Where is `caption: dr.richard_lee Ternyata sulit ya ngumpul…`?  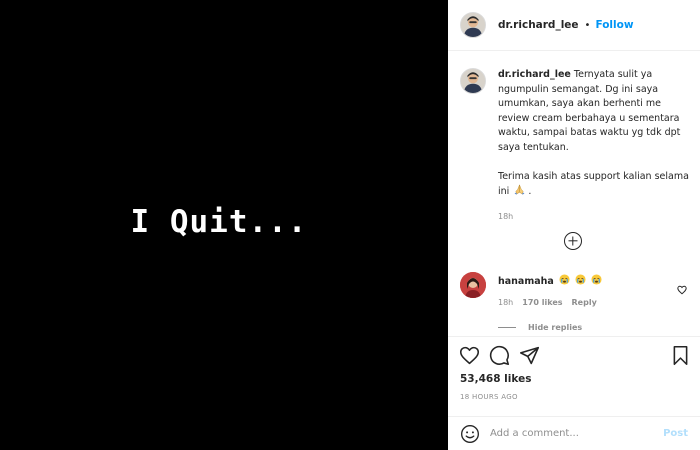 caption: dr.richard_lee Ternyata sulit ya ngumpul… is located at coordinates (575, 144).